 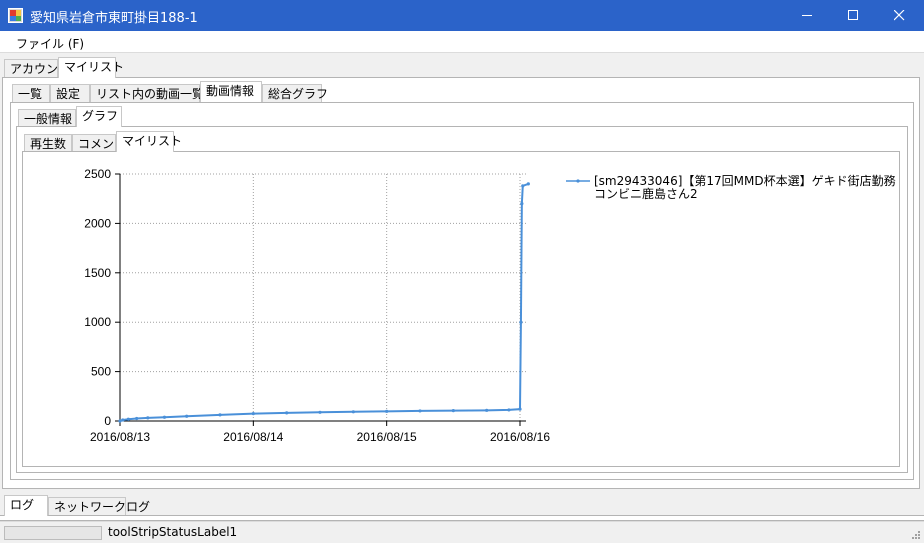 I want to click on maximize-icon, so click(x=852, y=15).